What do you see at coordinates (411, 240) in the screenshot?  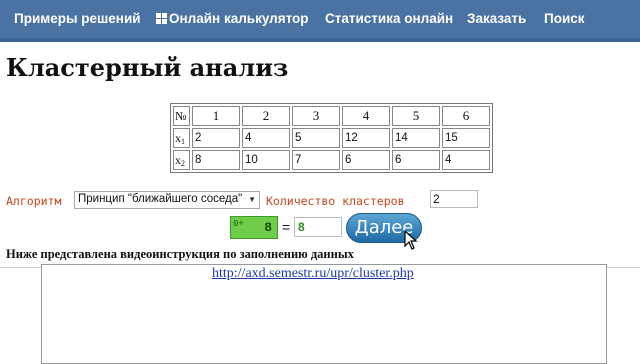 I see `mouse-cursor-icon` at bounding box center [411, 240].